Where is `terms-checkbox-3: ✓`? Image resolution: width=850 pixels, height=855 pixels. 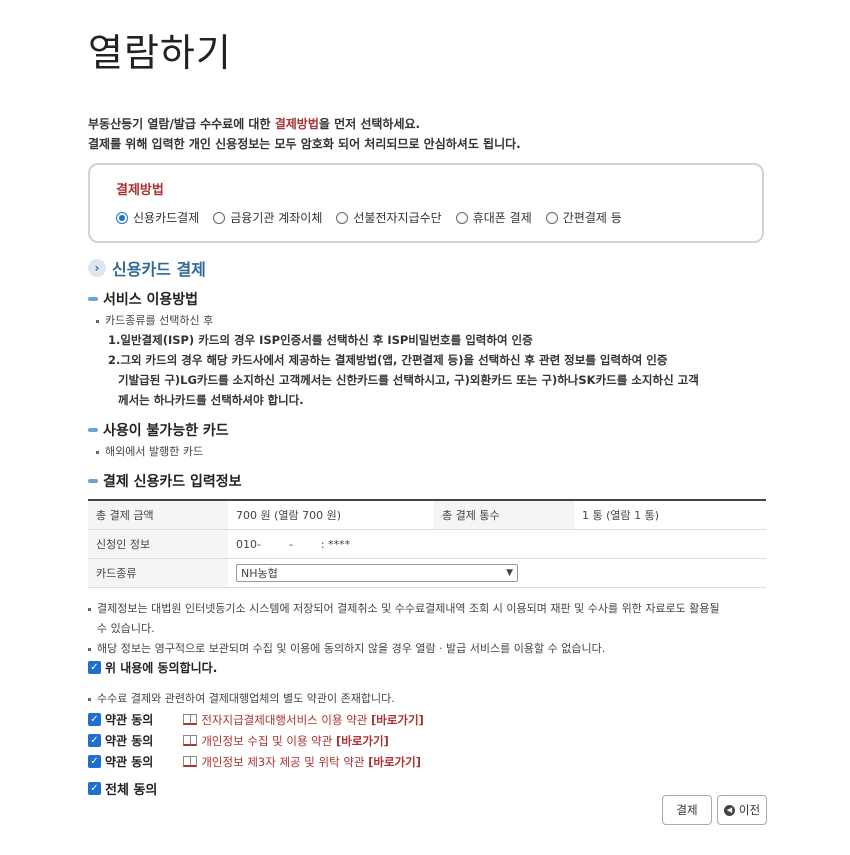
terms-checkbox-3: ✓ is located at coordinates (94, 761).